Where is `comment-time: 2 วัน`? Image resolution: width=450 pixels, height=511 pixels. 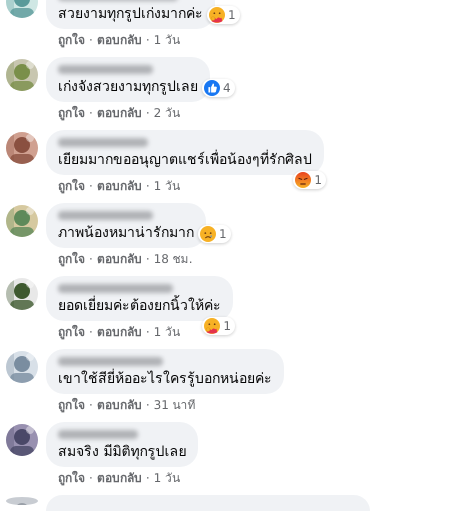
comment-time: 2 วัน is located at coordinates (167, 113).